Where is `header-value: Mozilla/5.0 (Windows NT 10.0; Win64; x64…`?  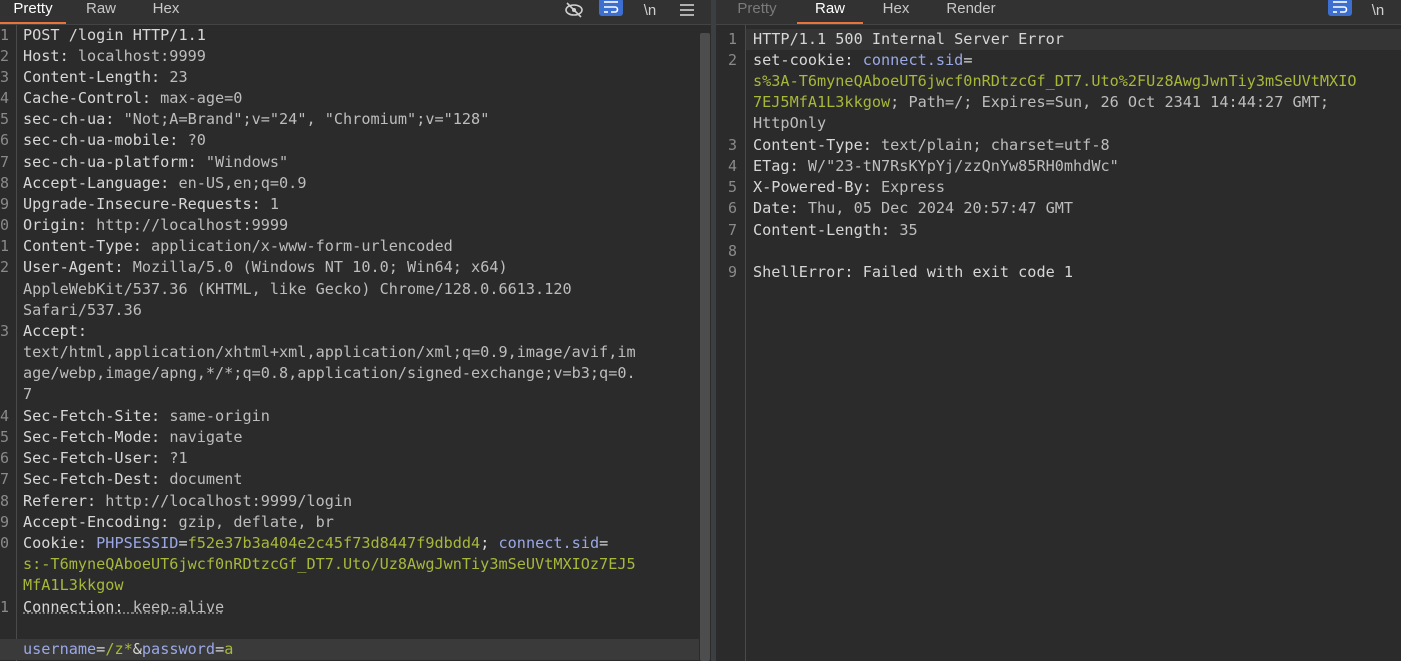 header-value: Mozilla/5.0 (Windows NT 10.0; Win64; x64… is located at coordinates (320, 267).